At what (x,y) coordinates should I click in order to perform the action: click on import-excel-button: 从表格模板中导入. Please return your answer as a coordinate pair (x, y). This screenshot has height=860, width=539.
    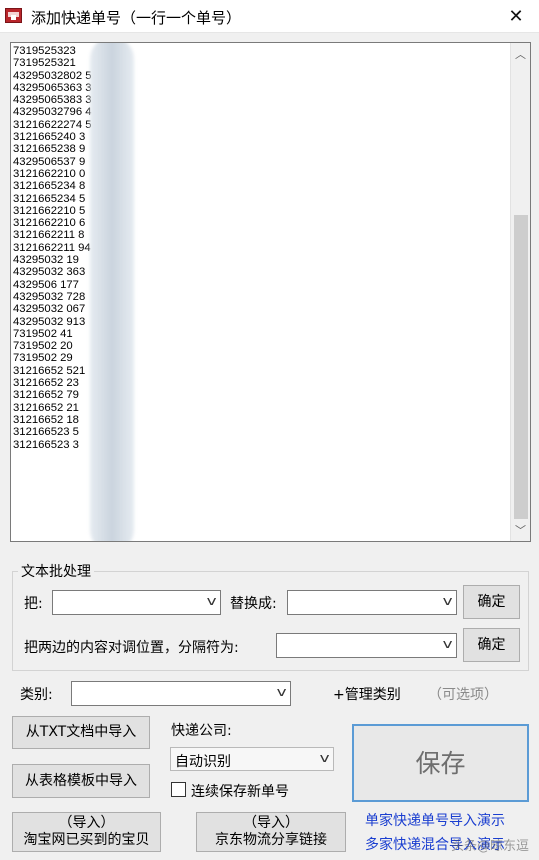
    Looking at the image, I should click on (81, 781).